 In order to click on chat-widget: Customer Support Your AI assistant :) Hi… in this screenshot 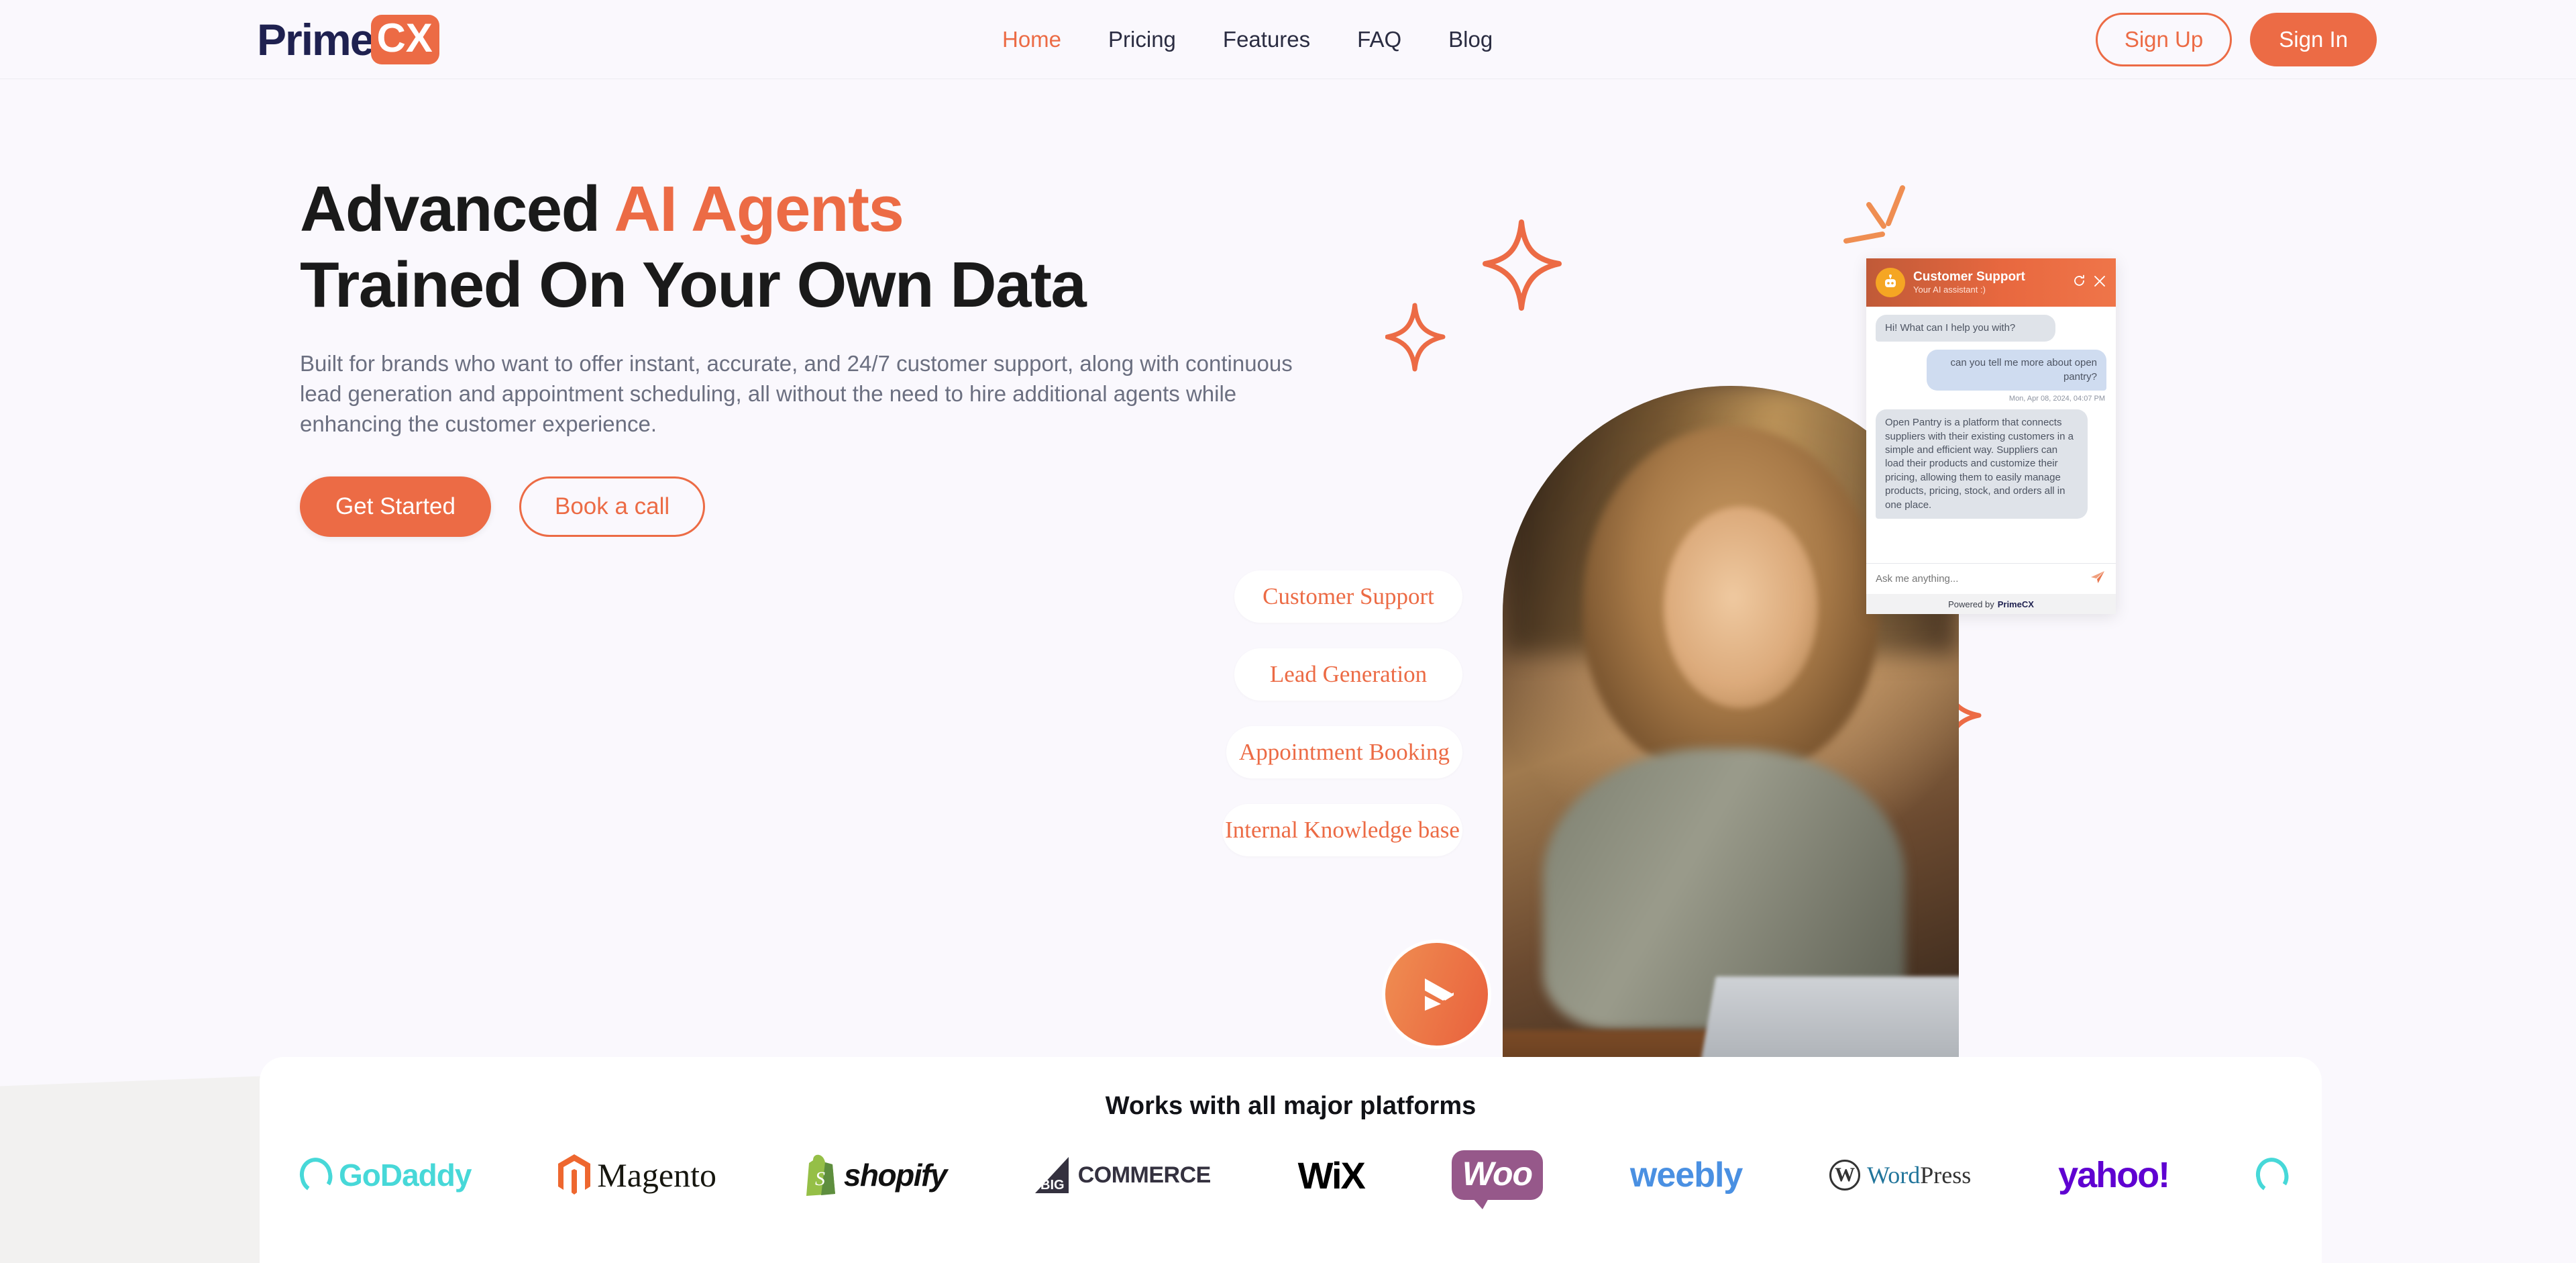, I will do `click(1991, 436)`.